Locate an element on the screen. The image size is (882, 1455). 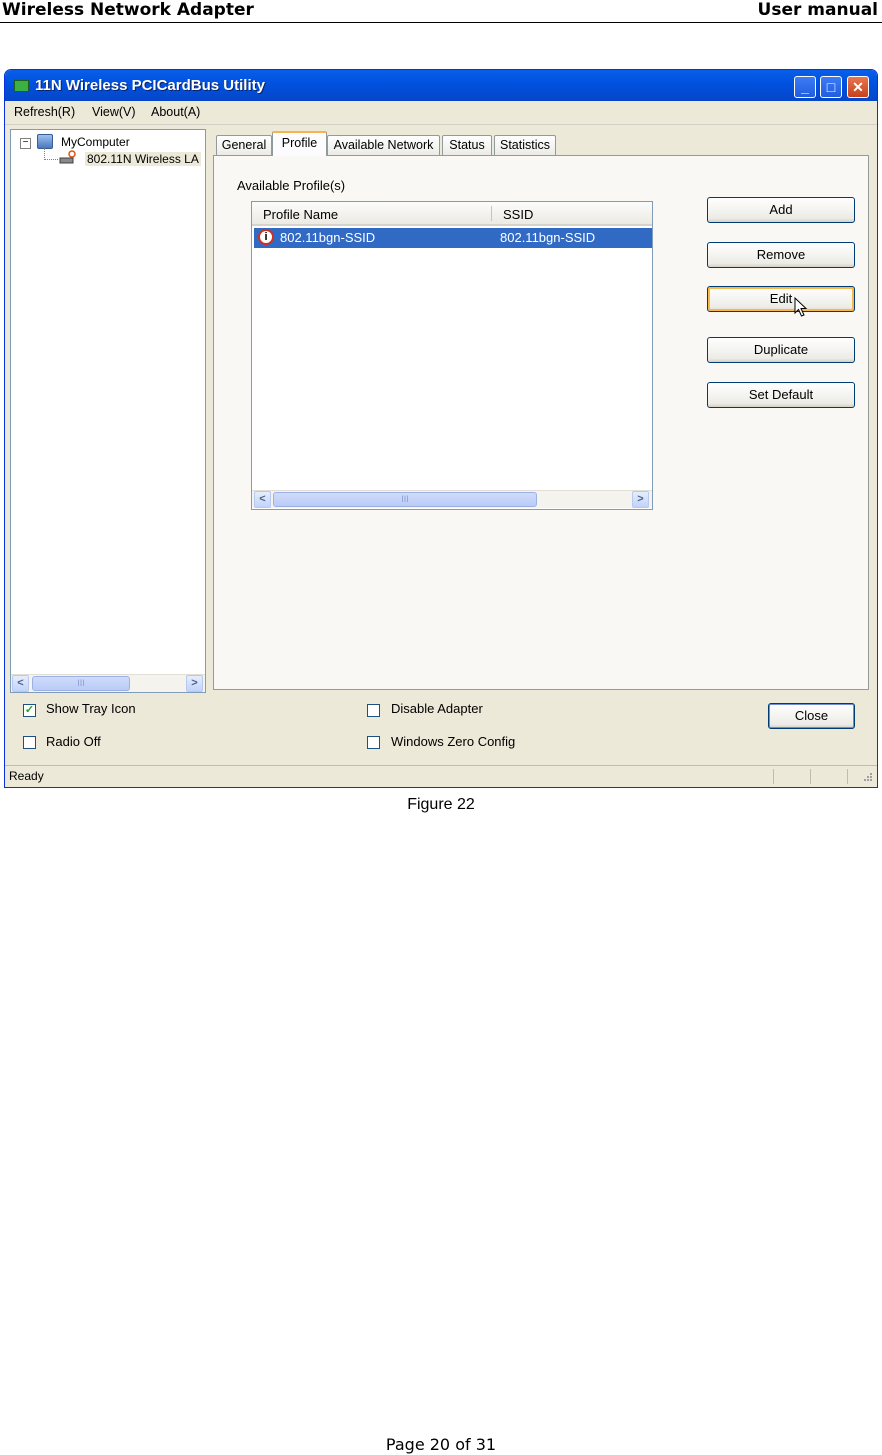
tree-scroll-thumb: III is located at coordinates (81, 683).